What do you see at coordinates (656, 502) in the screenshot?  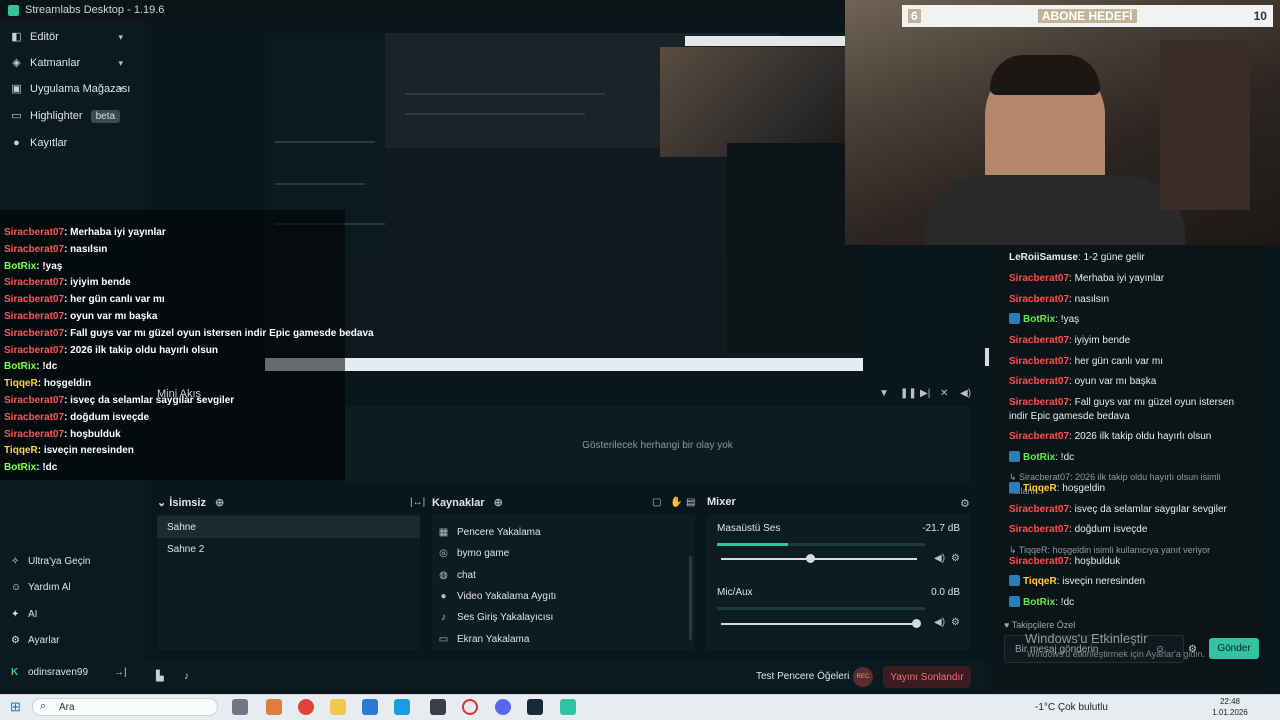 I see `source-display-icon: ▢` at bounding box center [656, 502].